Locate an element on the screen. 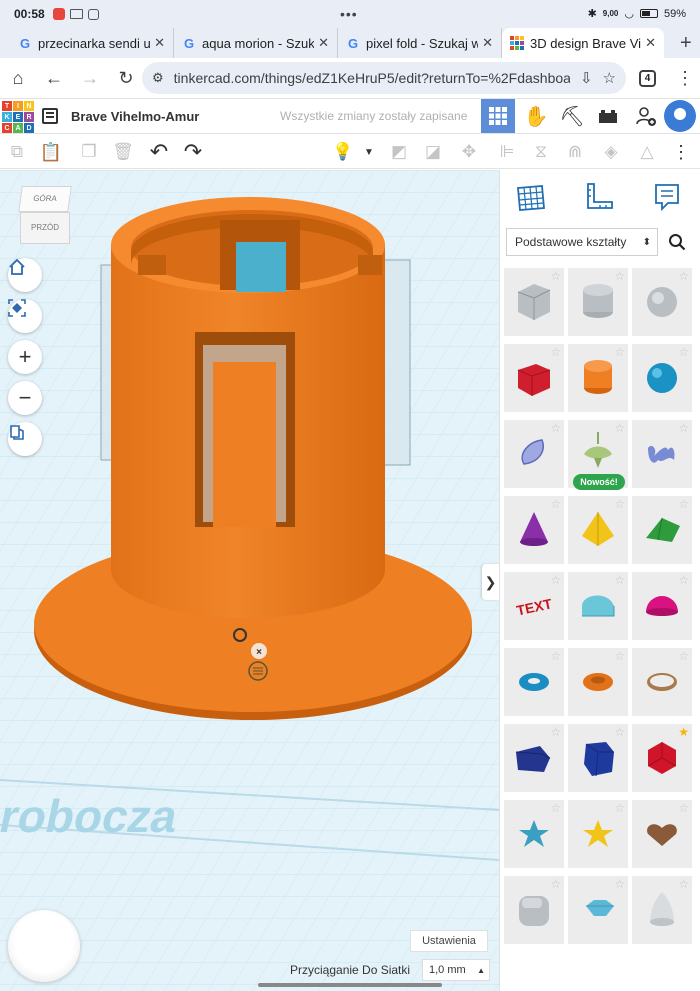  settings-button: Ustawienia is located at coordinates (449, 941).